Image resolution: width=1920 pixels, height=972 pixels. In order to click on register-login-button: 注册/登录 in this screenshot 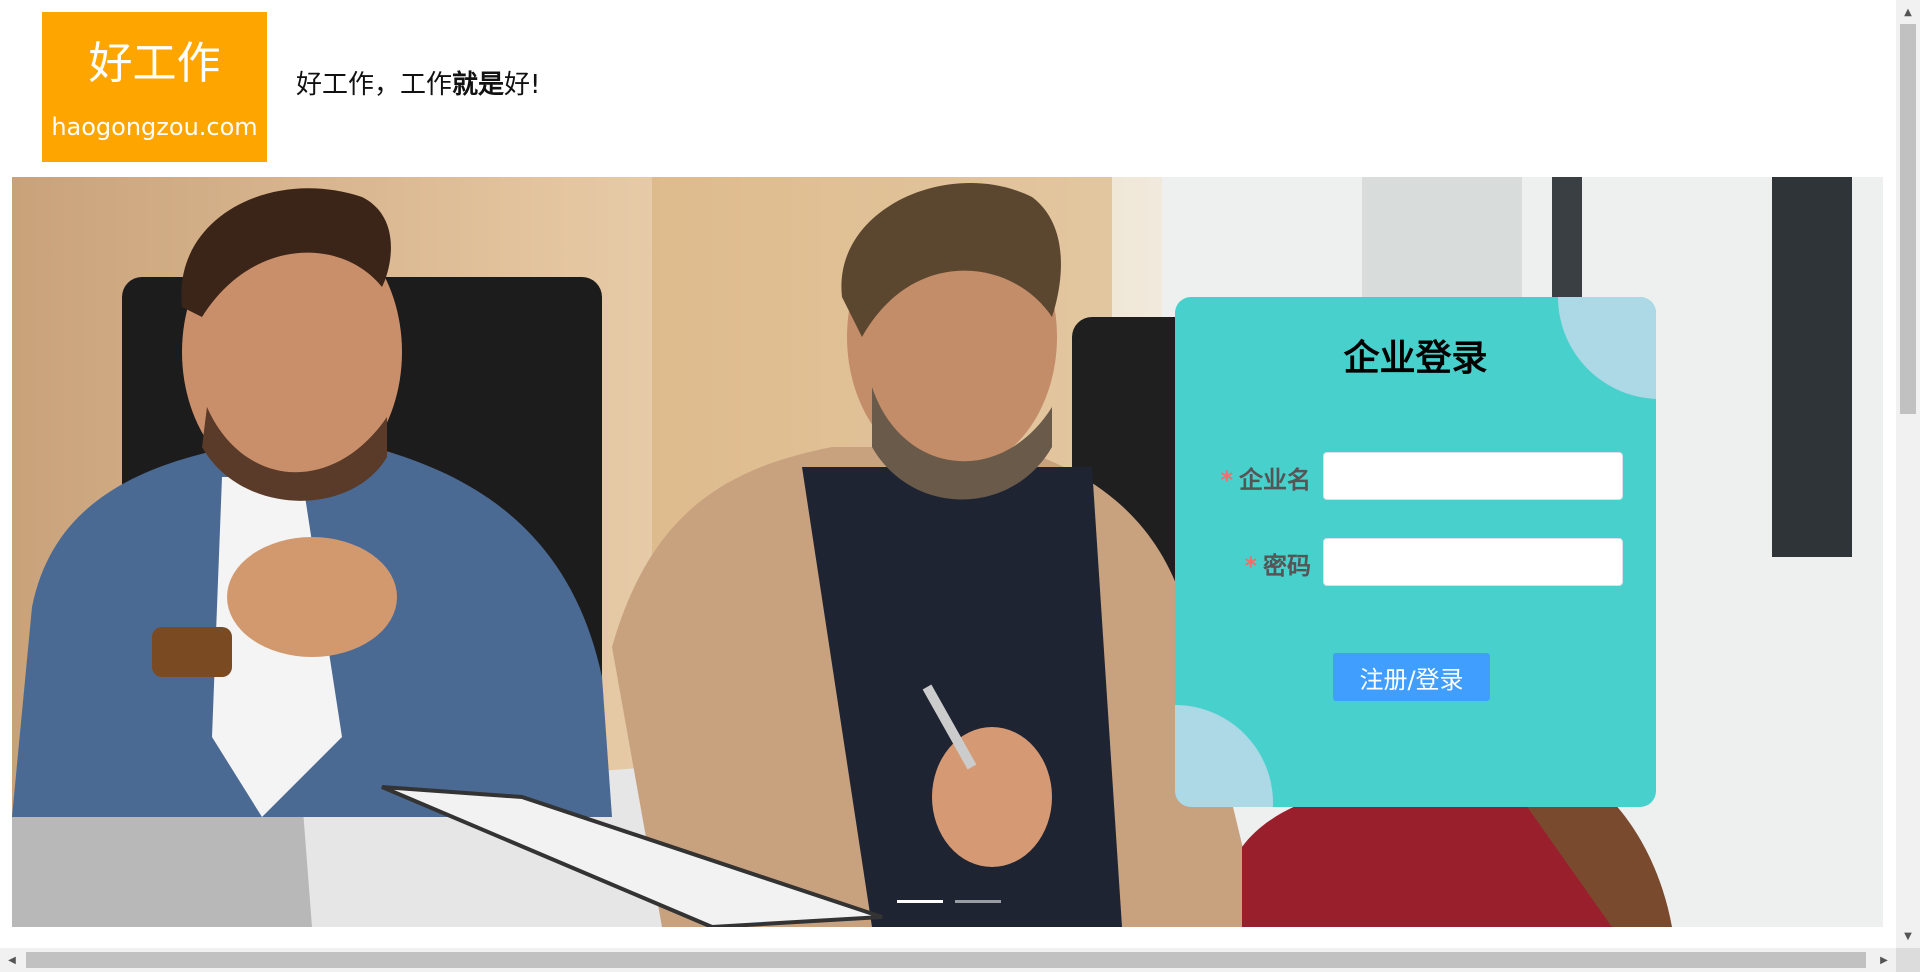, I will do `click(1411, 677)`.